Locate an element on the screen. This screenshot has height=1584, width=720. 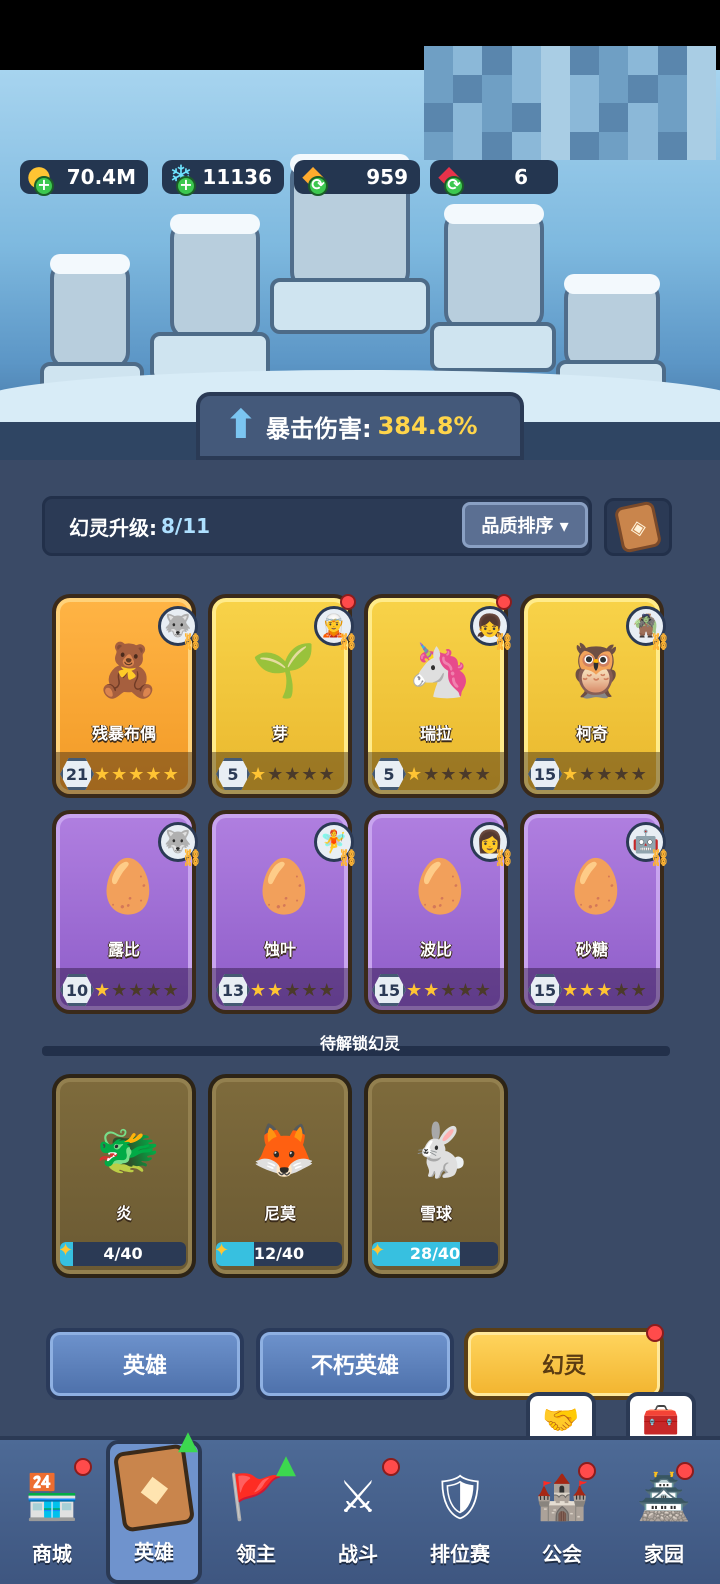
spirit-card: 🌱 芽 5 ★ ★ ★ ★ ★ 🧝 ⛓ is located at coordinates (283, 696).